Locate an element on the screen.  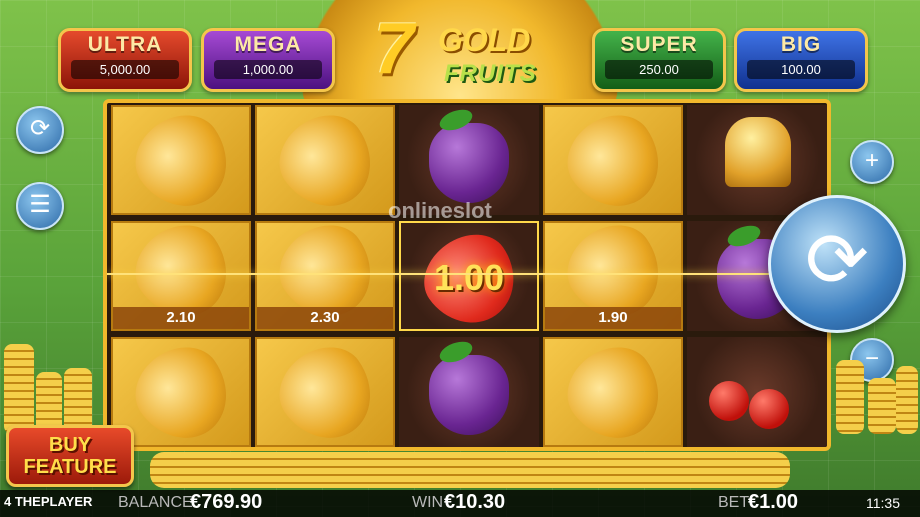
game-logo: 7 GOLD FRUITS is located at coordinates (460, 51).